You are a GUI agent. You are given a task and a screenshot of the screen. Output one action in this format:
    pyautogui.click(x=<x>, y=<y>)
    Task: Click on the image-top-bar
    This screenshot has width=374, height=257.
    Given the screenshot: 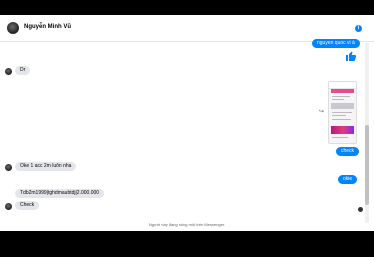 What is the action you would take?
    pyautogui.click(x=342, y=85)
    